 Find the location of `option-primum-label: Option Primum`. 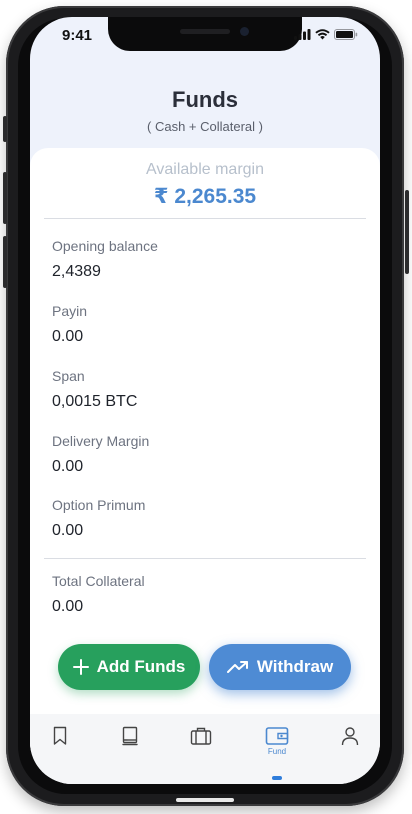

option-primum-label: Option Primum is located at coordinates (99, 505).